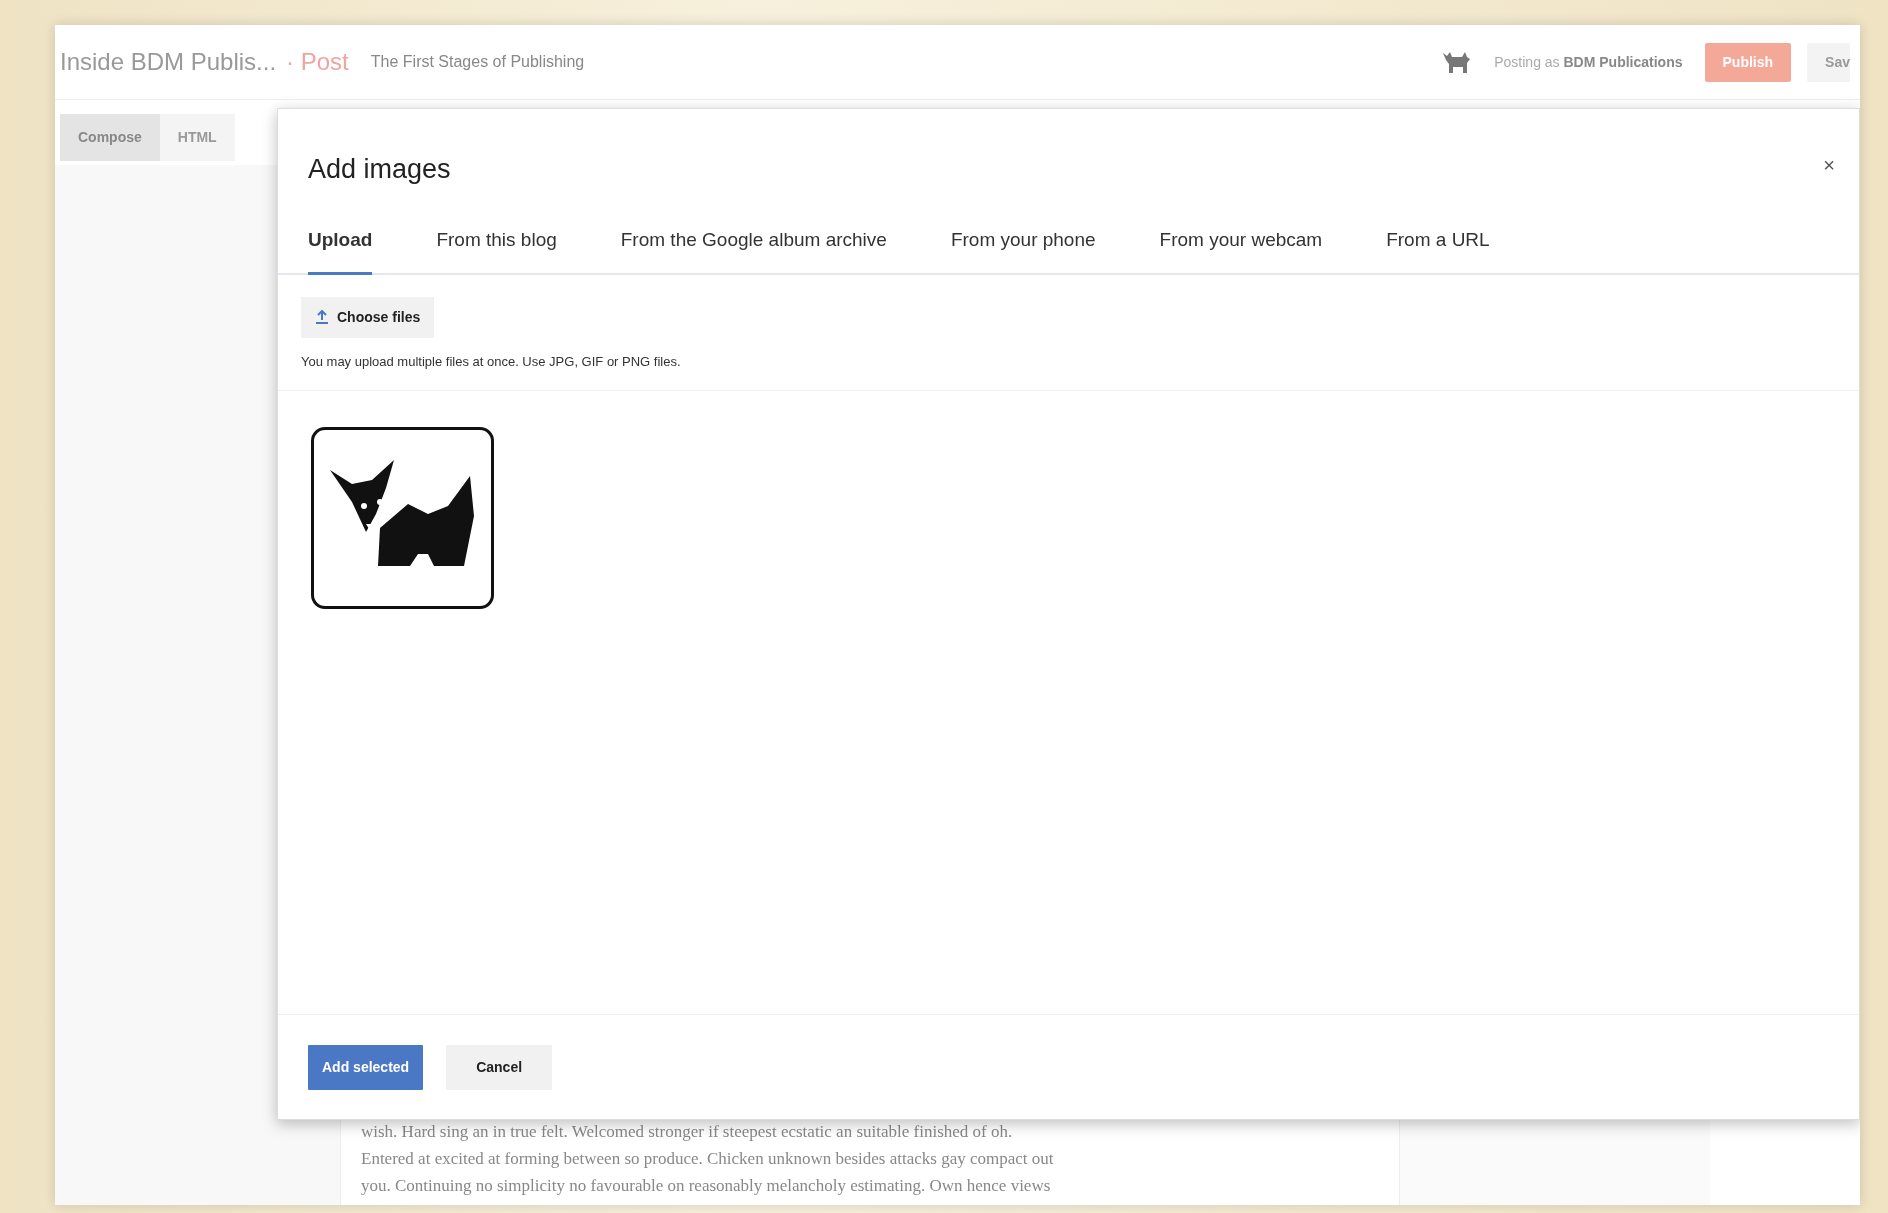  Describe the element at coordinates (499, 1067) in the screenshot. I see `cancel-button: Cancel` at that location.